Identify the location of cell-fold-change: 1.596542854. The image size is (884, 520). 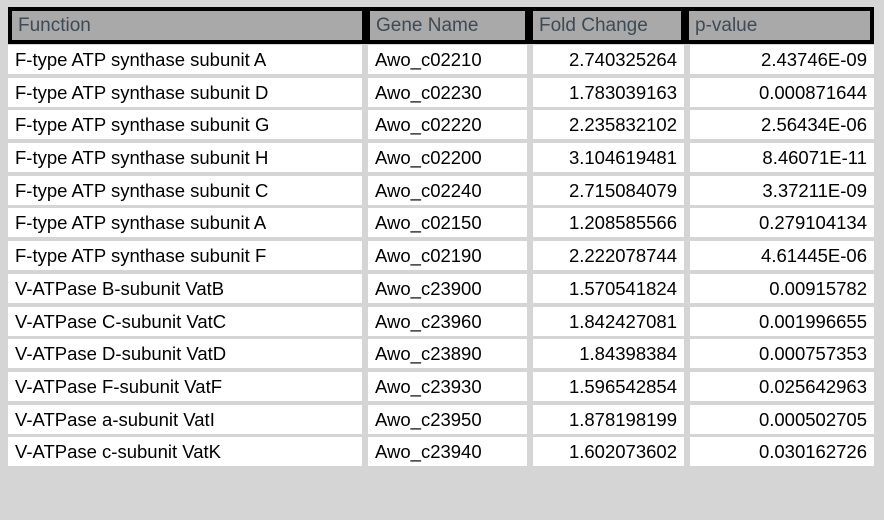
(608, 386).